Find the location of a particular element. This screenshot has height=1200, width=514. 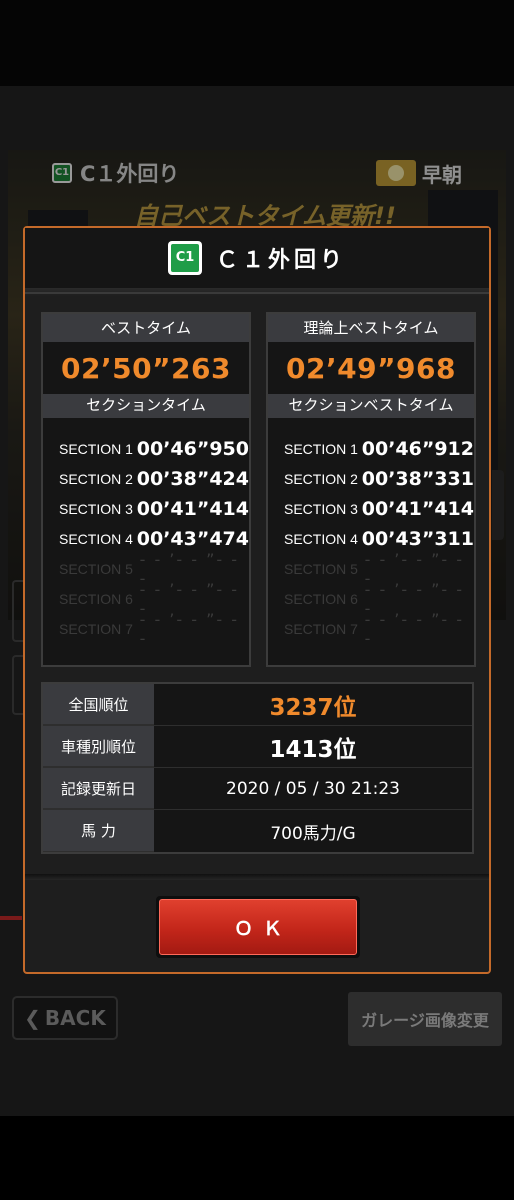

section-time: 00’46”912 is located at coordinates (417, 449).